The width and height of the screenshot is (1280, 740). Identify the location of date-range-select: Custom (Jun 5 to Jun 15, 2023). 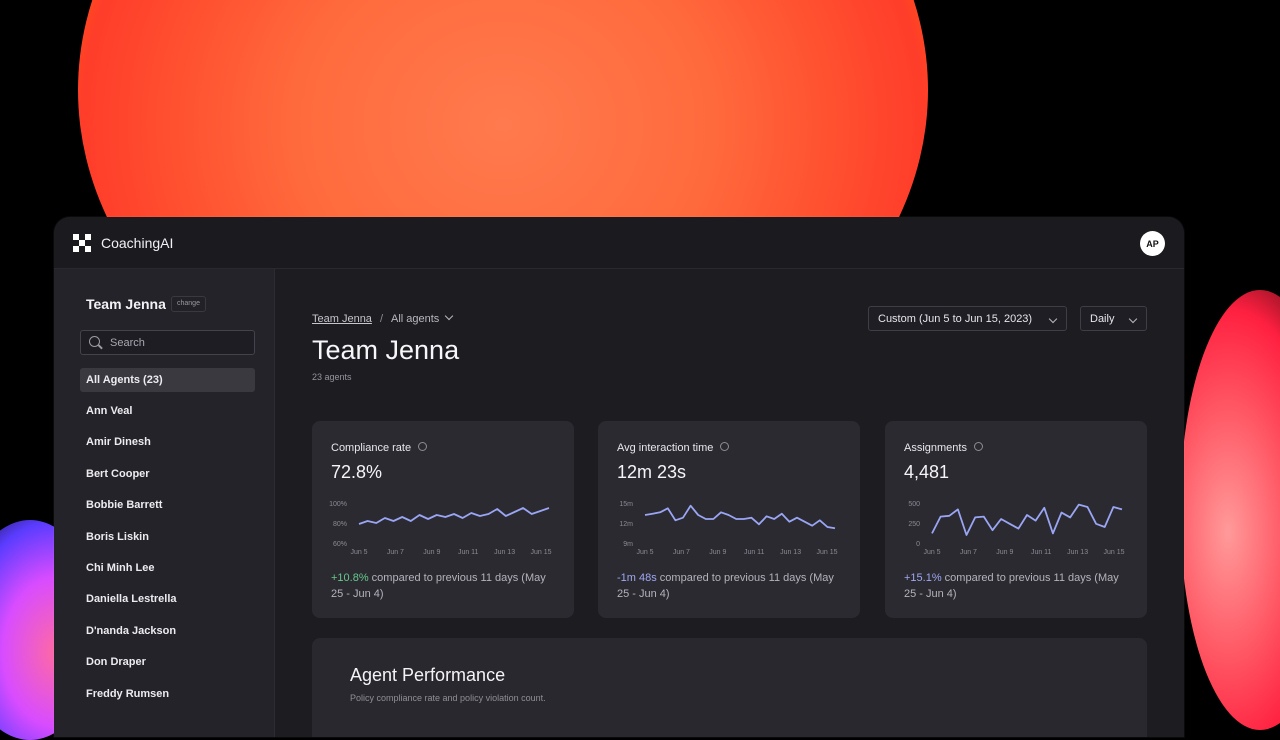
(967, 318).